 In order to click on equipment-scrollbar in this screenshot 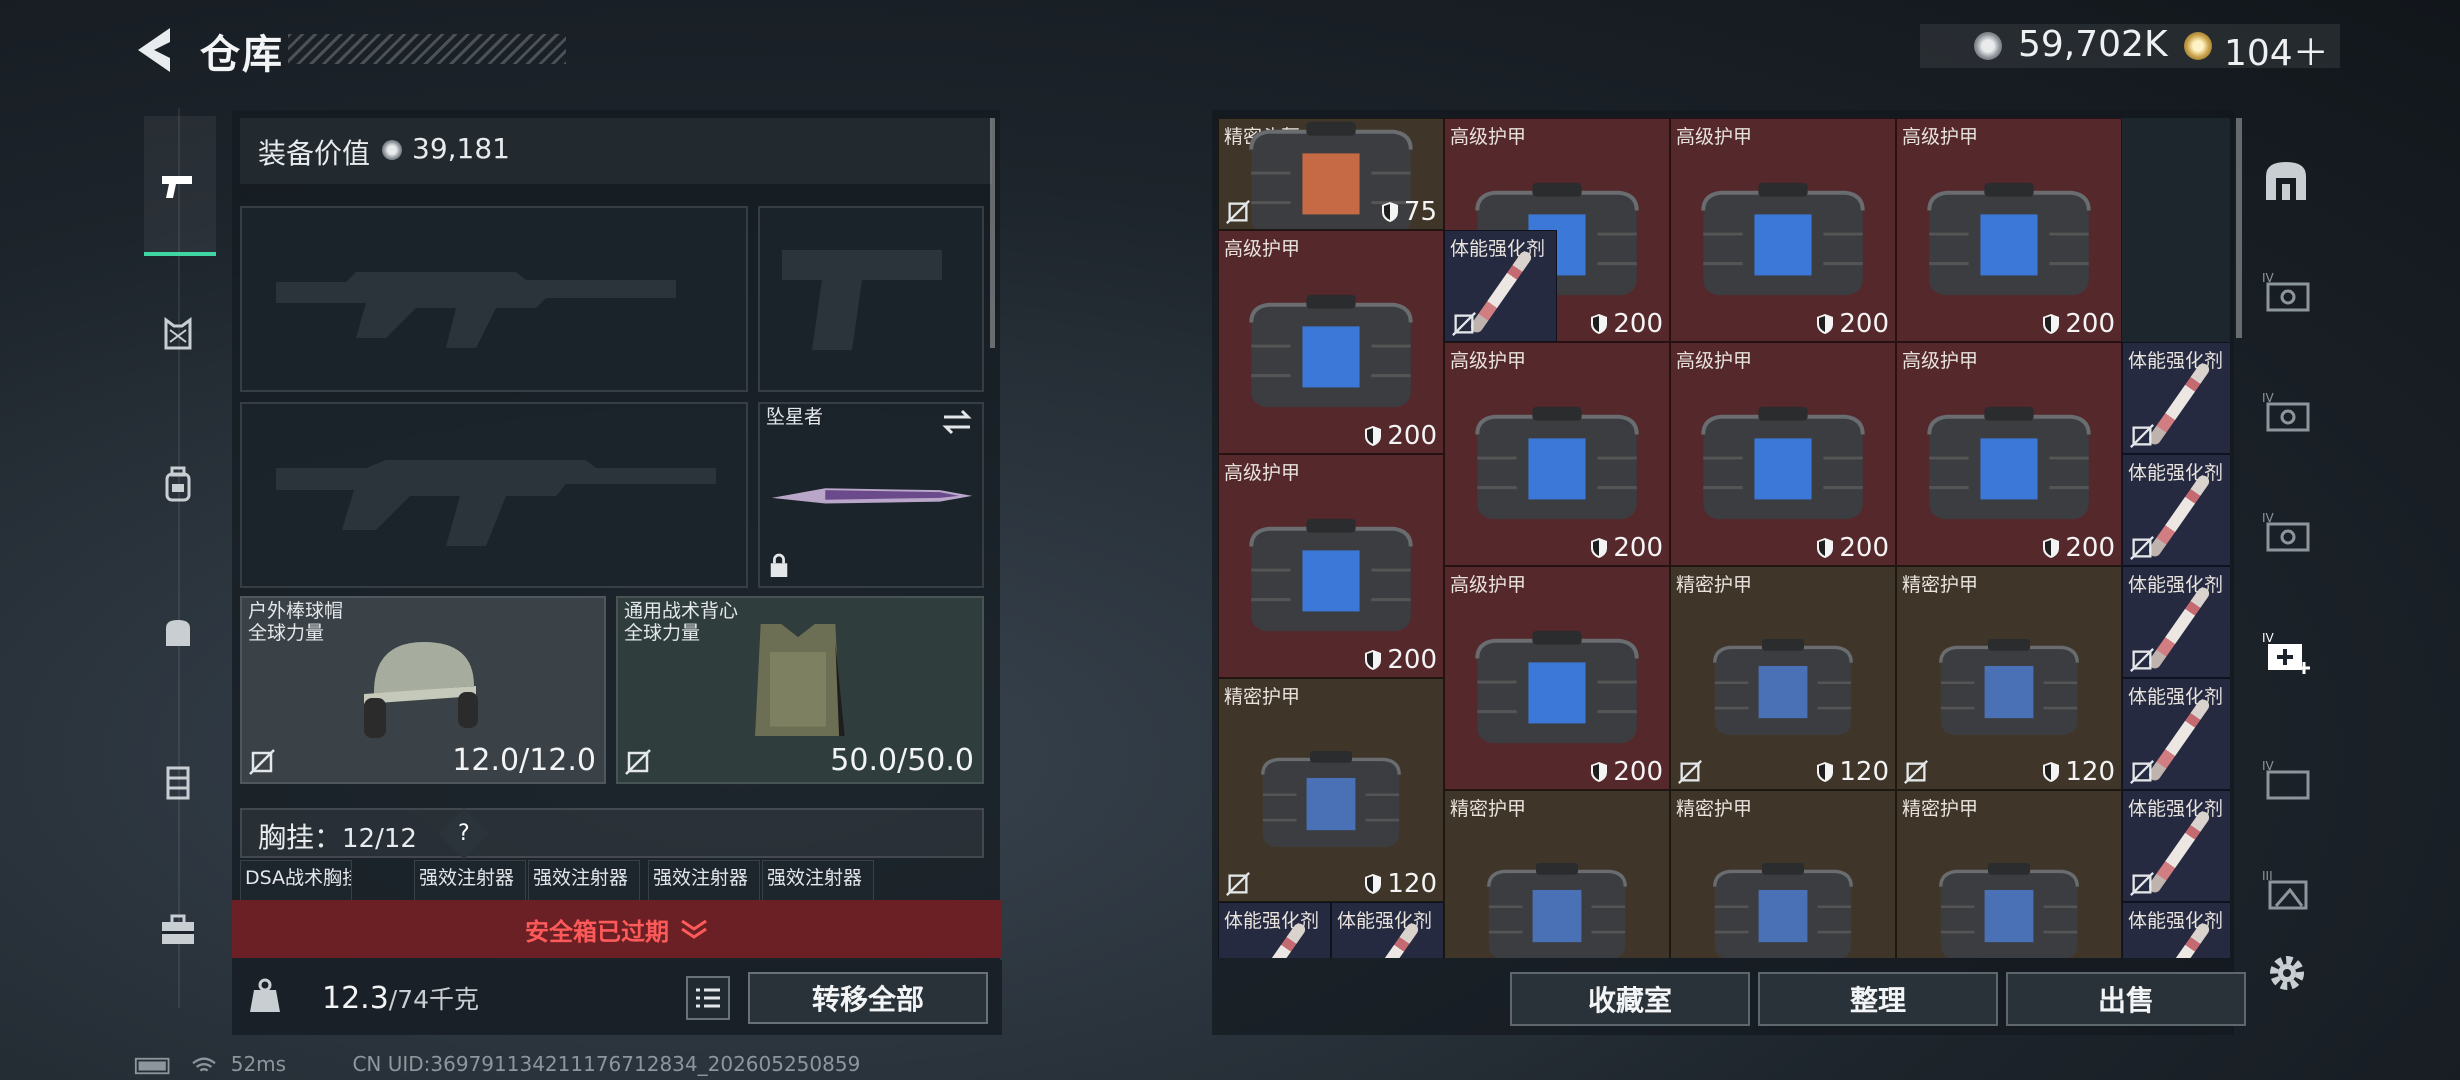, I will do `click(992, 233)`.